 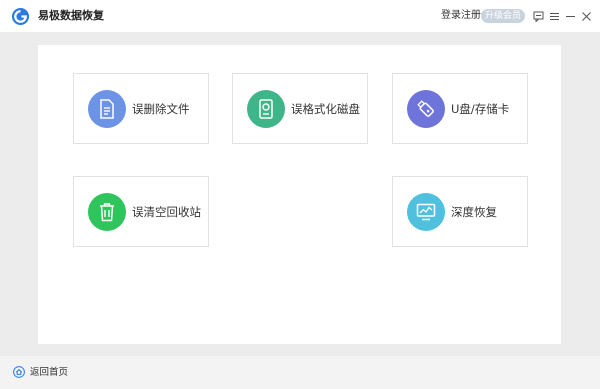 I want to click on minimize-icon, so click(x=570, y=16).